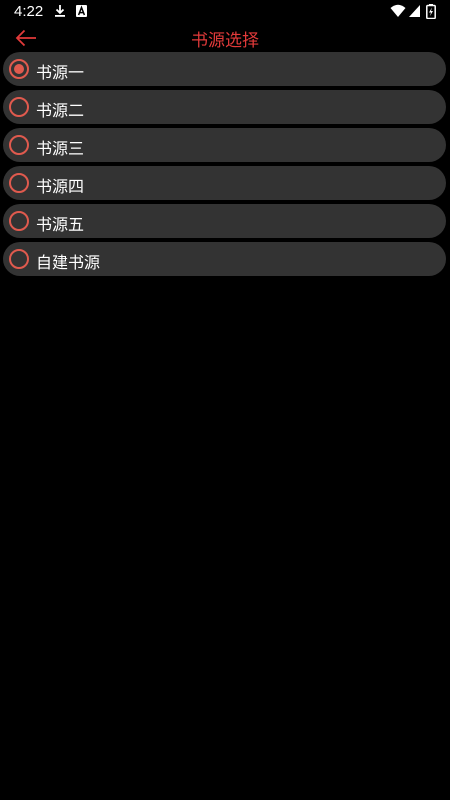  Describe the element at coordinates (414, 11) in the screenshot. I see `signal-icon` at that location.